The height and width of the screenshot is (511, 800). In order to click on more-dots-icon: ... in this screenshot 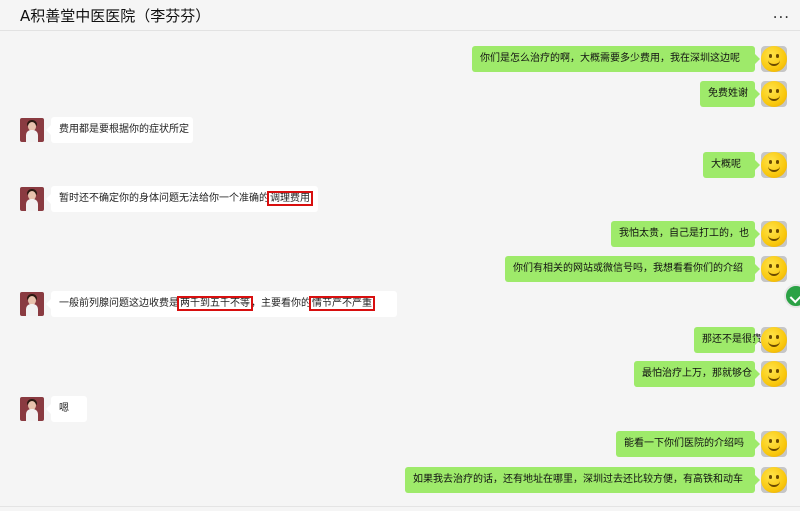, I will do `click(781, 13)`.